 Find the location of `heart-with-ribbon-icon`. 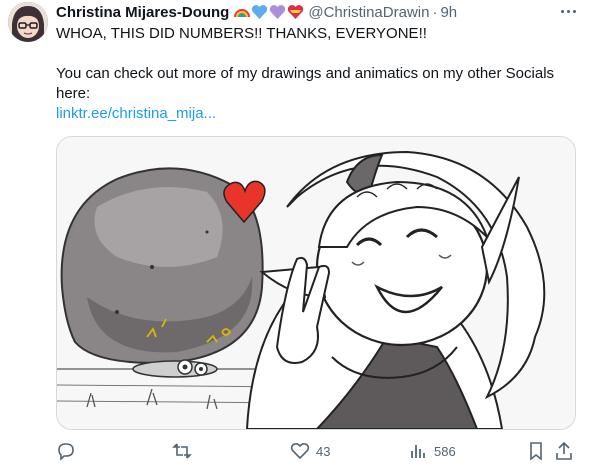

heart-with-ribbon-icon is located at coordinates (296, 12).